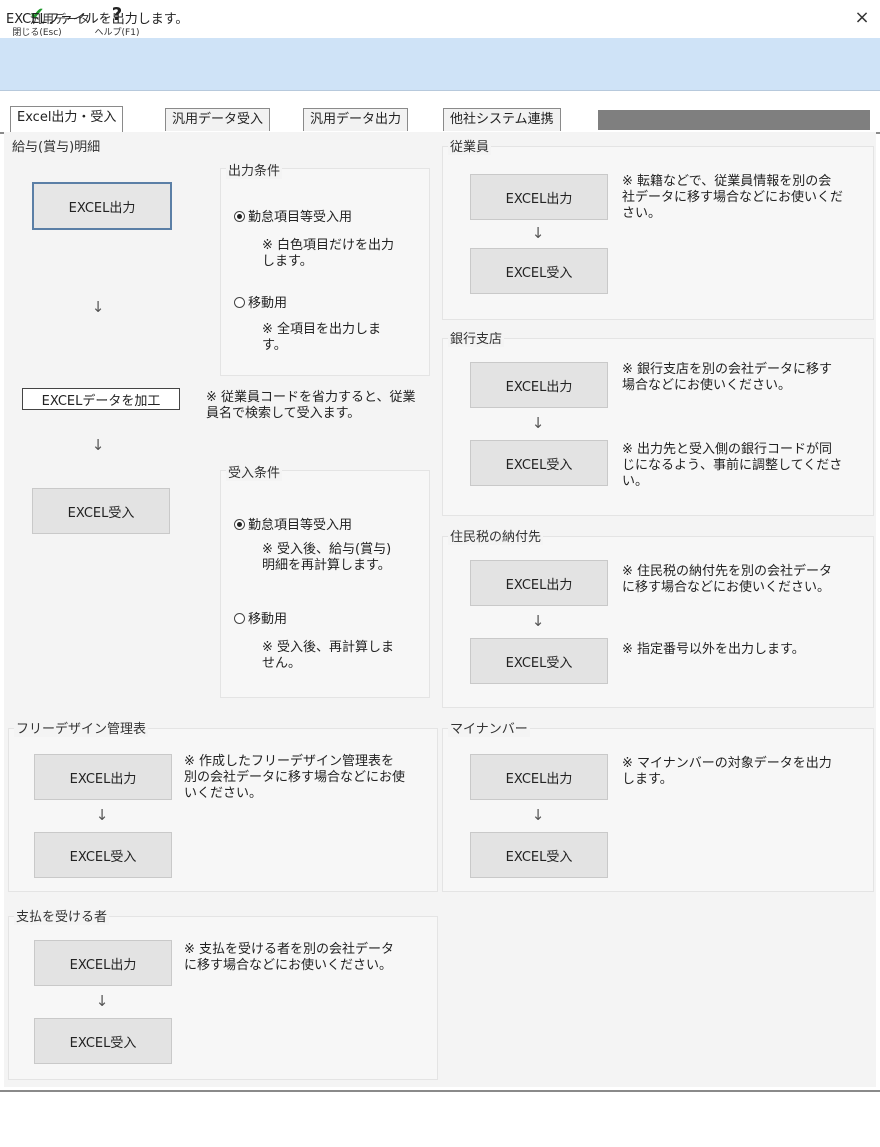  Describe the element at coordinates (97, 19) in the screenshot. I see `status-message: EXCELファイルを出力します。` at that location.